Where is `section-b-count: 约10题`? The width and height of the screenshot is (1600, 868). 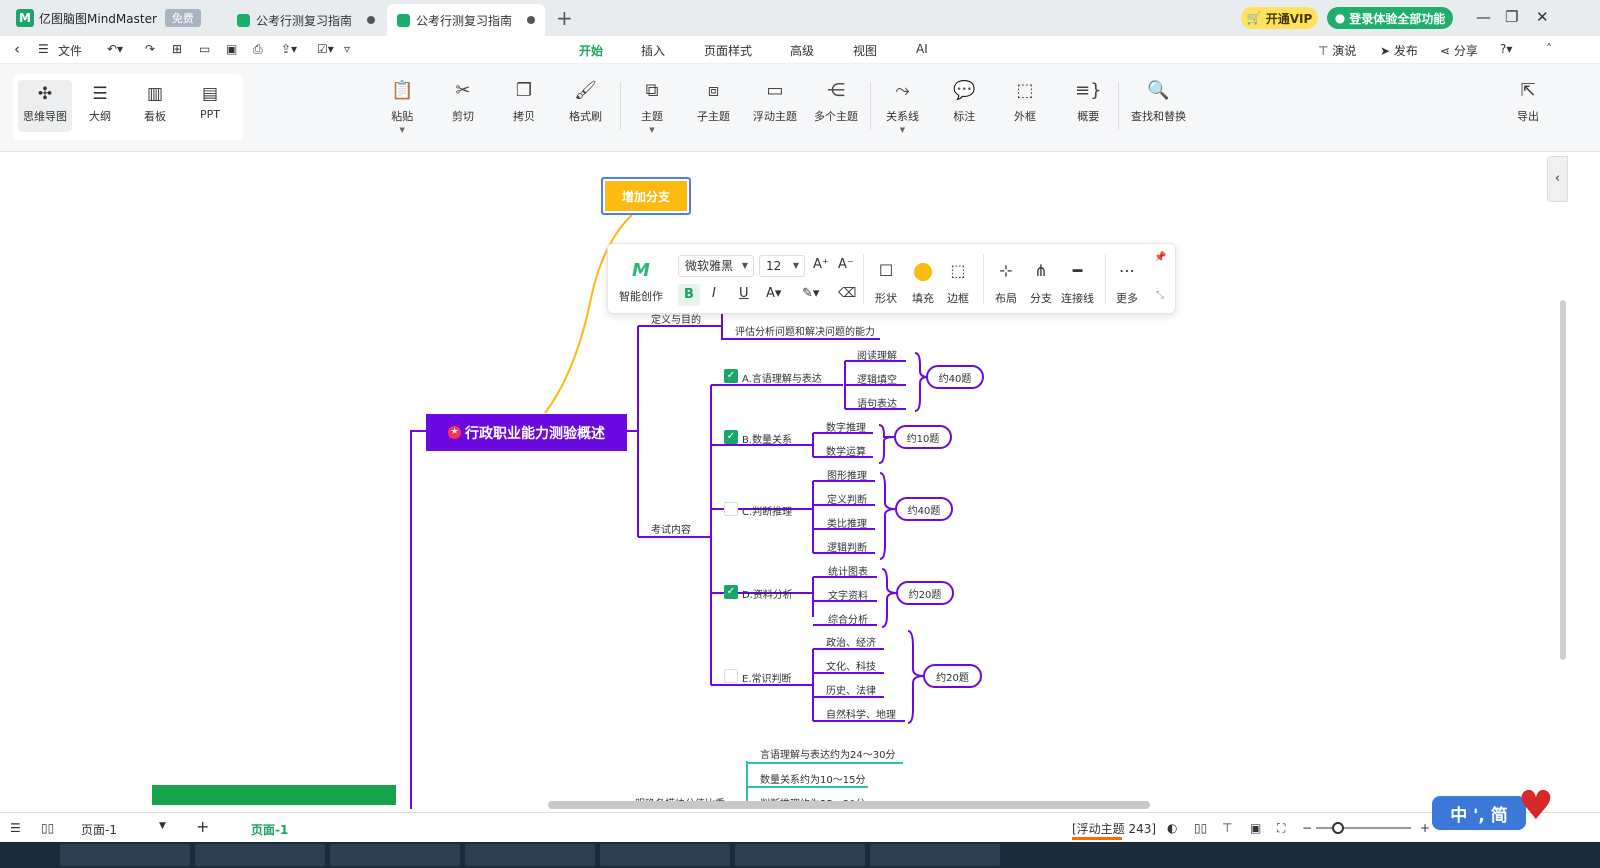
section-b-count: 约10题 is located at coordinates (923, 437).